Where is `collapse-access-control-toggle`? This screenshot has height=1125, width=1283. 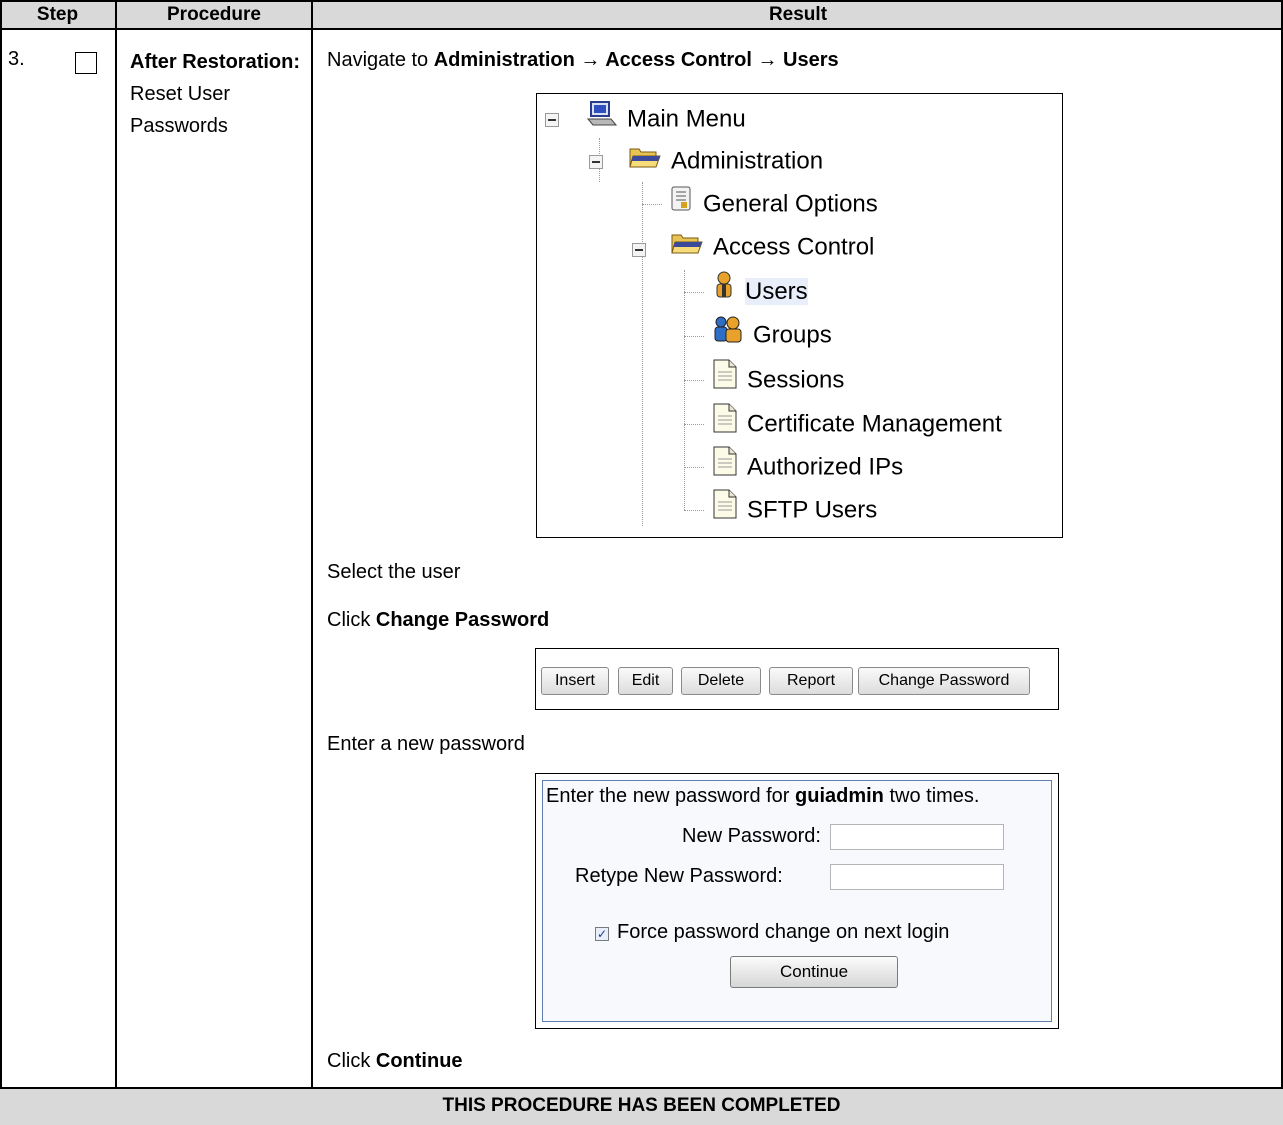 collapse-access-control-toggle is located at coordinates (639, 250).